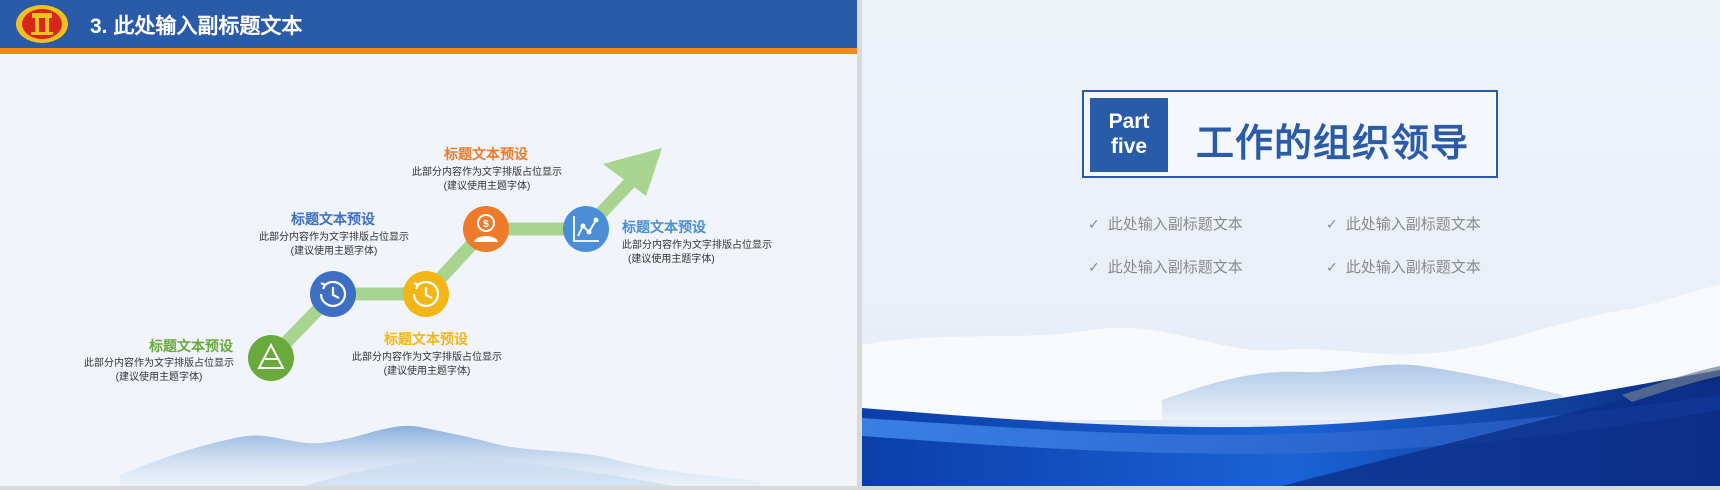 Image resolution: width=1720 pixels, height=490 pixels. Describe the element at coordinates (671, 259) in the screenshot. I see `step-5-desc-line2: (建议使用主题字体)` at that location.